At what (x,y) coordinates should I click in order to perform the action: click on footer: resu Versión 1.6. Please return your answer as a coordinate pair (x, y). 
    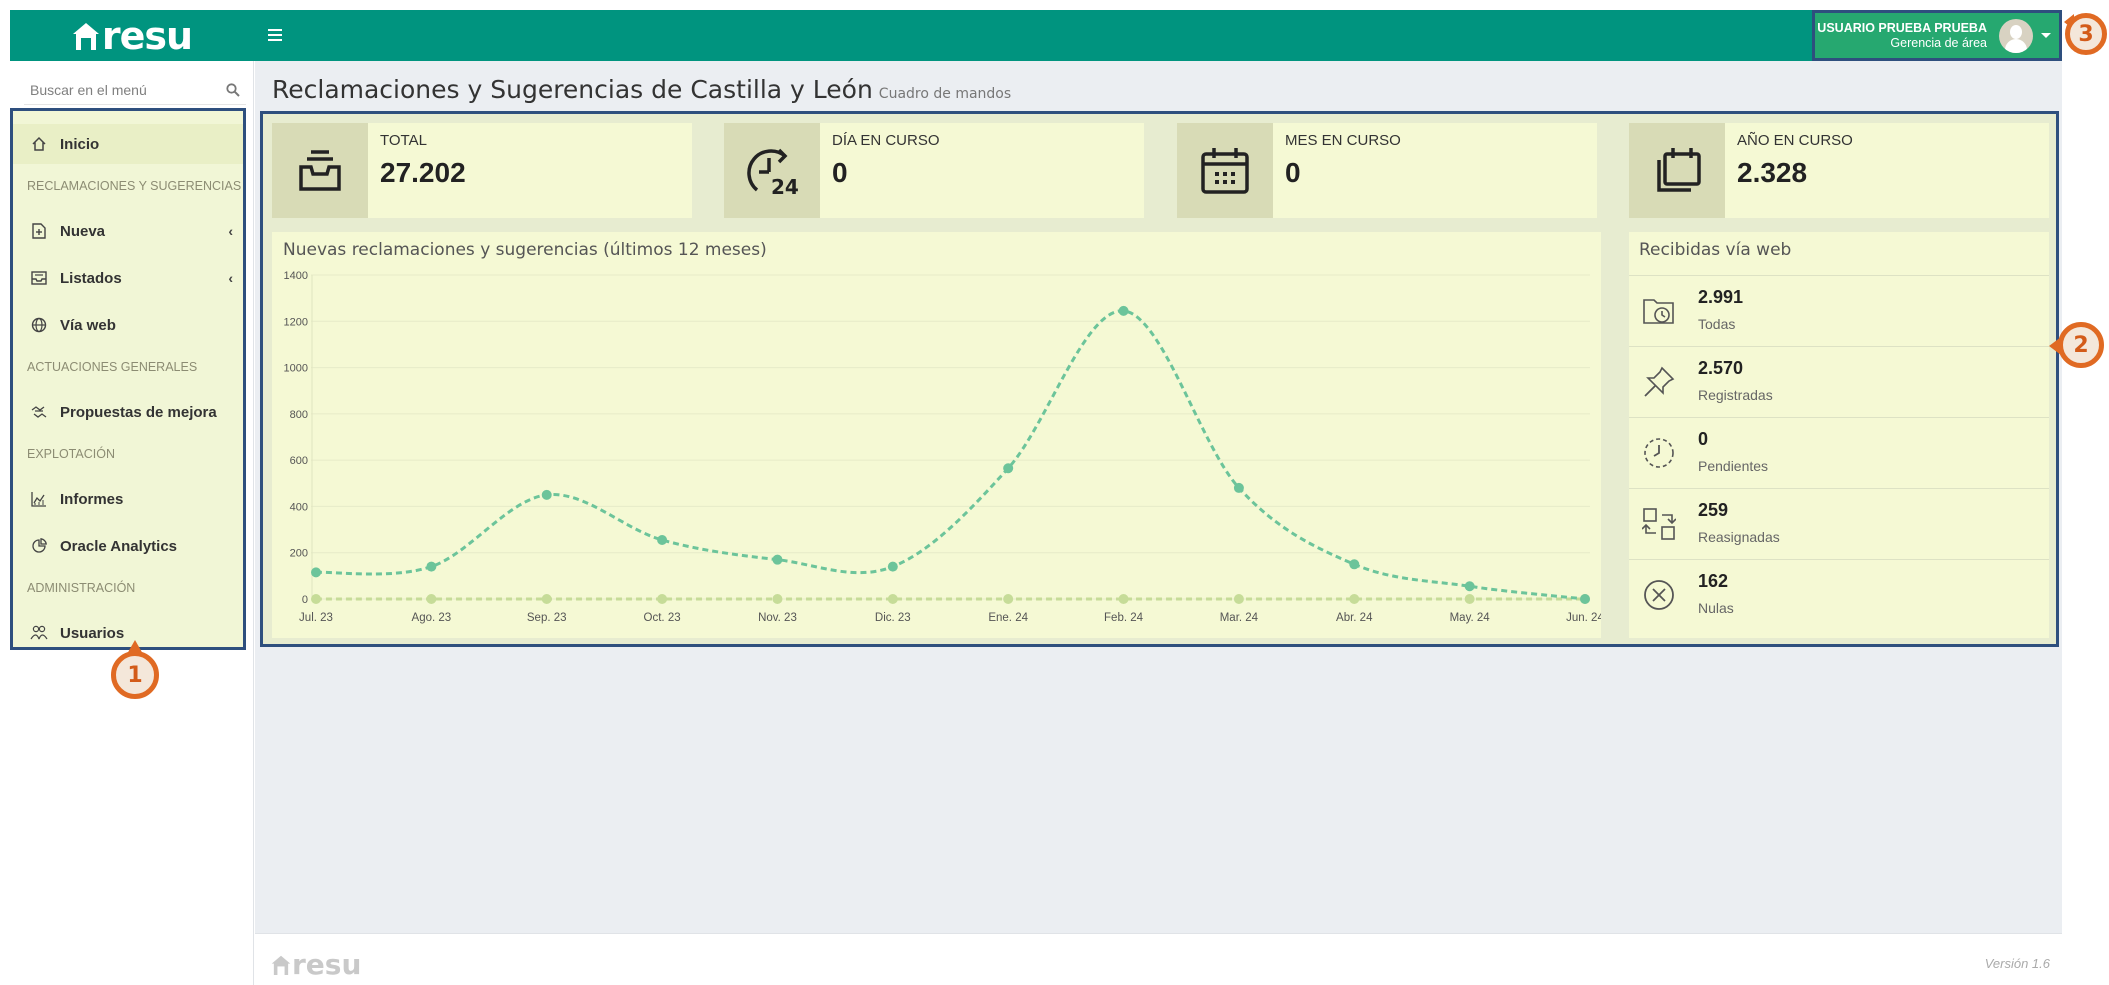
    Looking at the image, I should click on (1158, 959).